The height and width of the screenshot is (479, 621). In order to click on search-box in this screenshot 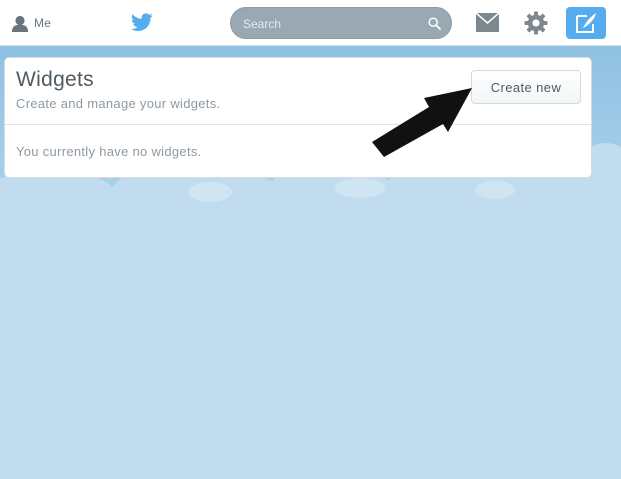, I will do `click(341, 23)`.